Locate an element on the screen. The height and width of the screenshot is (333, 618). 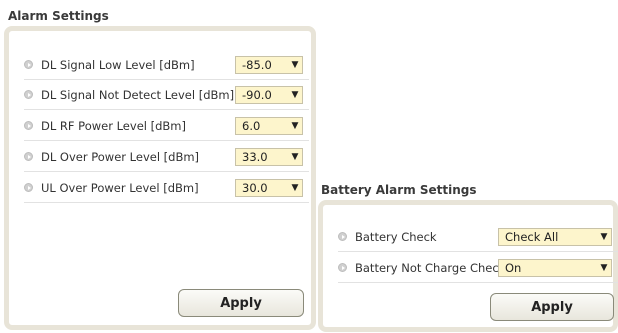
alarm-row-label: DL Over Power Level [dBm] is located at coordinates (120, 156).